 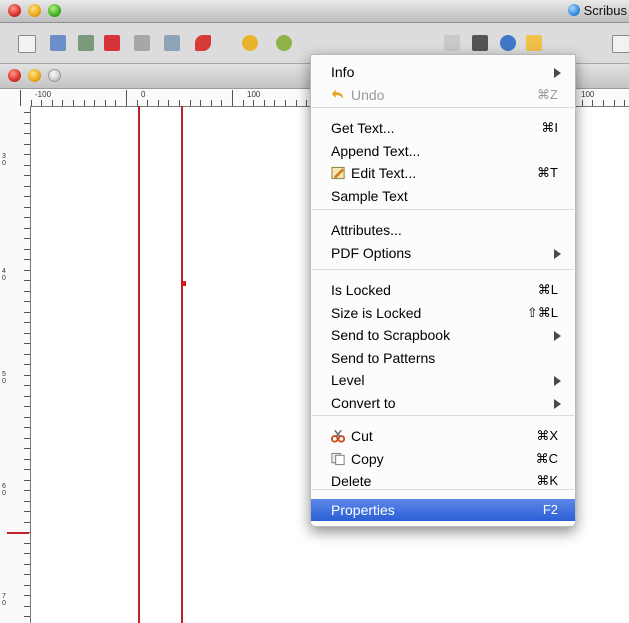 I want to click on undo-icon, so click(x=338, y=95).